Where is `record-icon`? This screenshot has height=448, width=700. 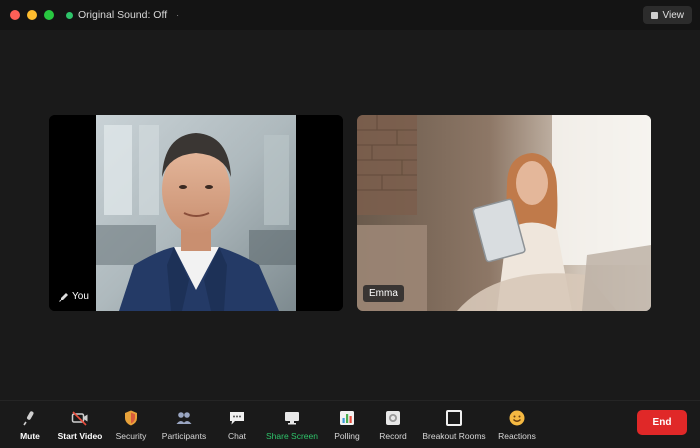
record-icon is located at coordinates (393, 418).